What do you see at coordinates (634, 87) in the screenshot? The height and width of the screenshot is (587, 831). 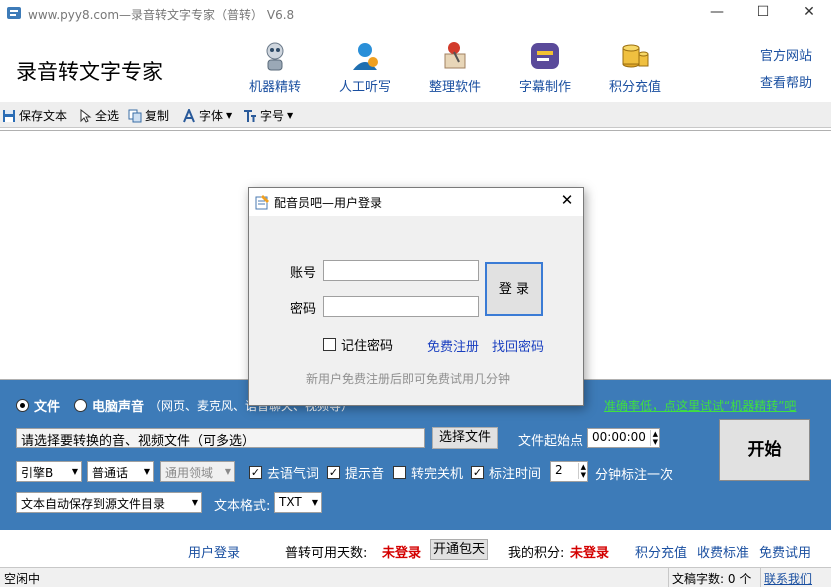 I see `tool-label: 积分充值` at bounding box center [634, 87].